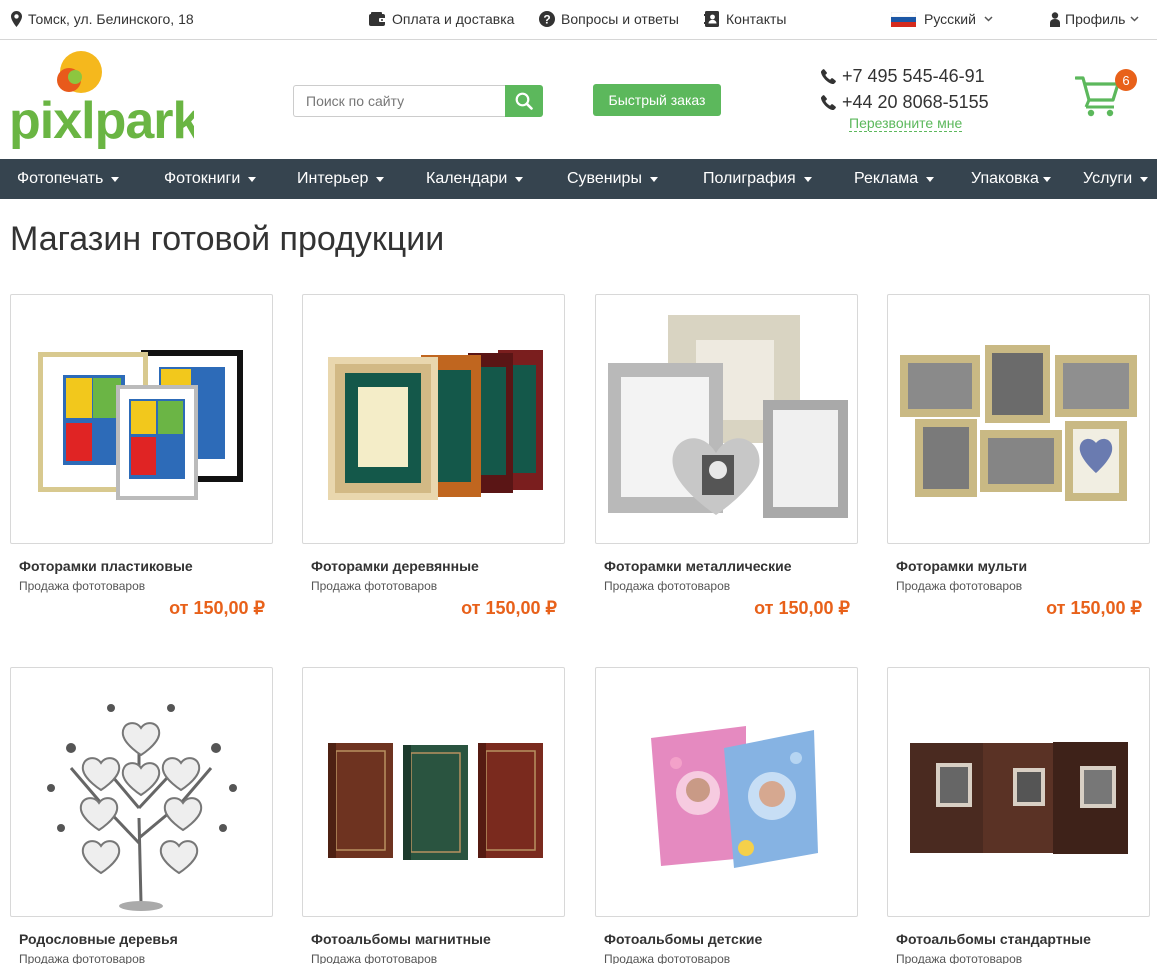 Image resolution: width=1157 pixels, height=964 pixels. I want to click on logo-graphic: pixlpark, so click(105, 100).